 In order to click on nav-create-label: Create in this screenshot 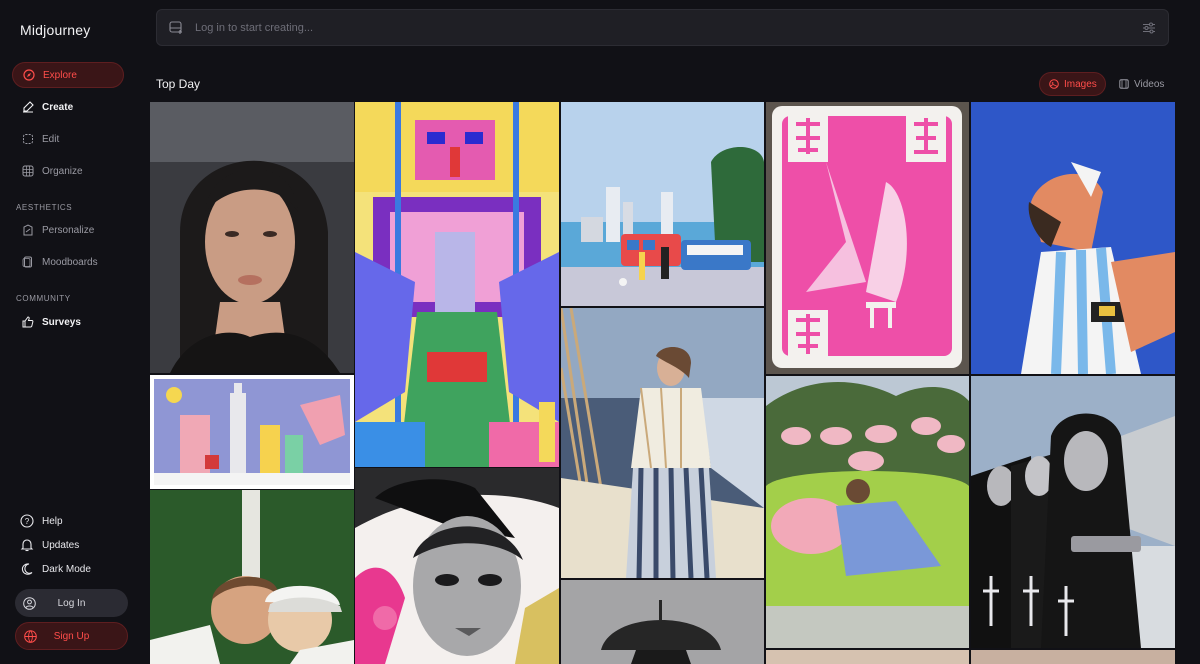, I will do `click(58, 107)`.